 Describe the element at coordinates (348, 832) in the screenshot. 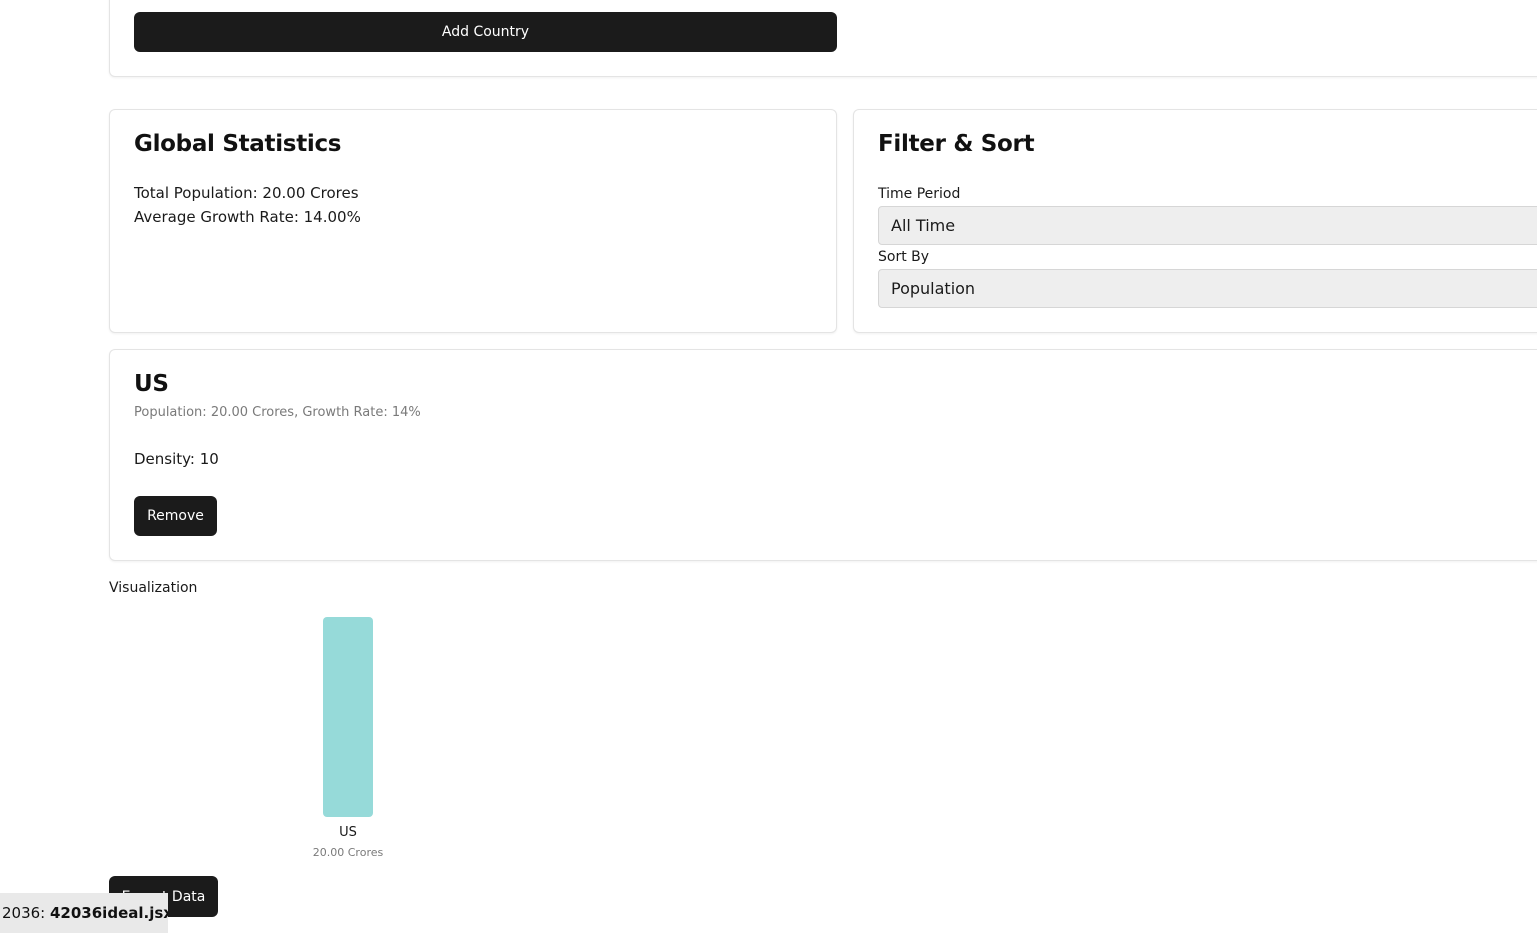

I see `bar-category-label: US` at that location.